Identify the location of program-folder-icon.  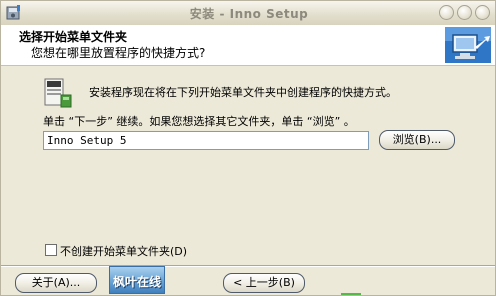
(58, 93).